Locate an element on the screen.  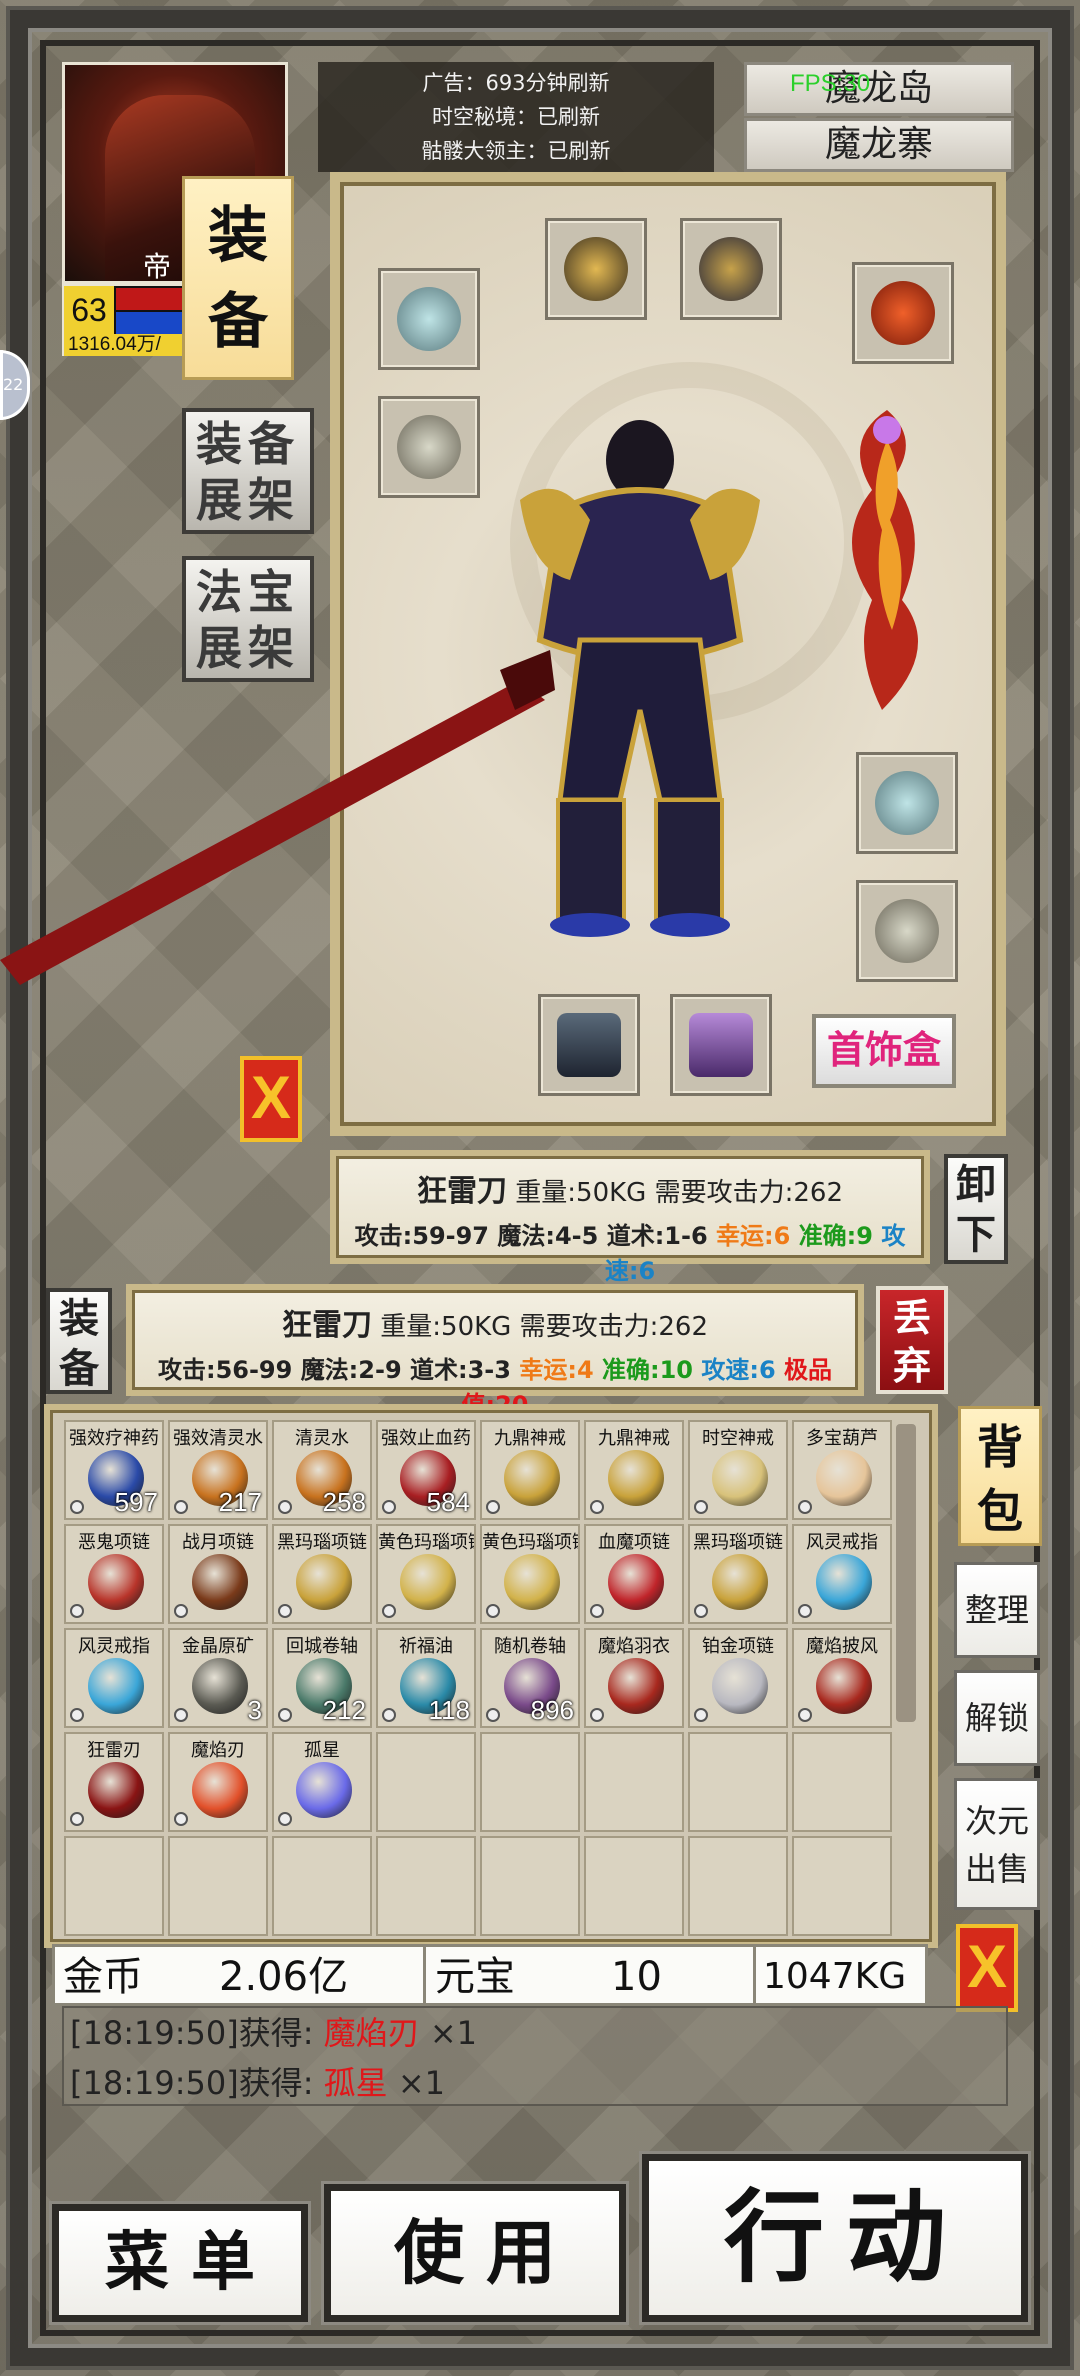
bag-slot-item: 血魔项链 is located at coordinates (634, 1574).